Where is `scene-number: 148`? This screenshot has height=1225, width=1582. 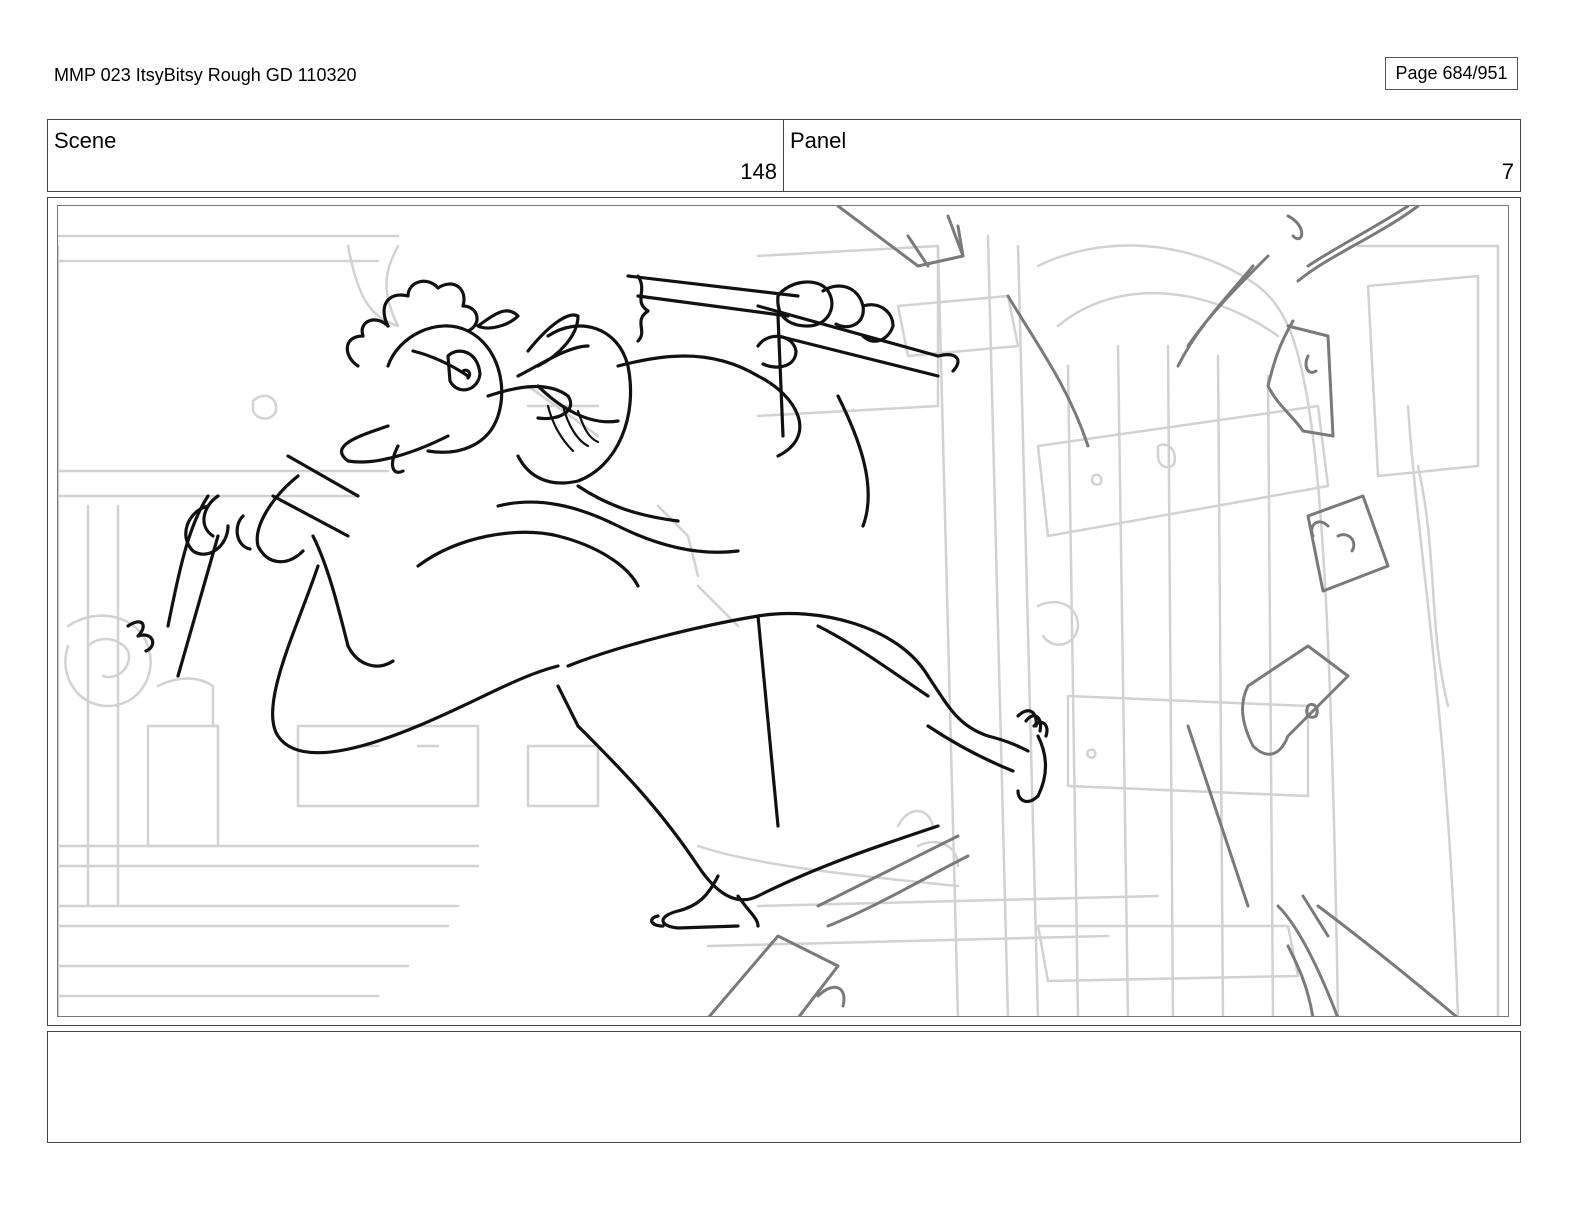
scene-number: 148 is located at coordinates (758, 171).